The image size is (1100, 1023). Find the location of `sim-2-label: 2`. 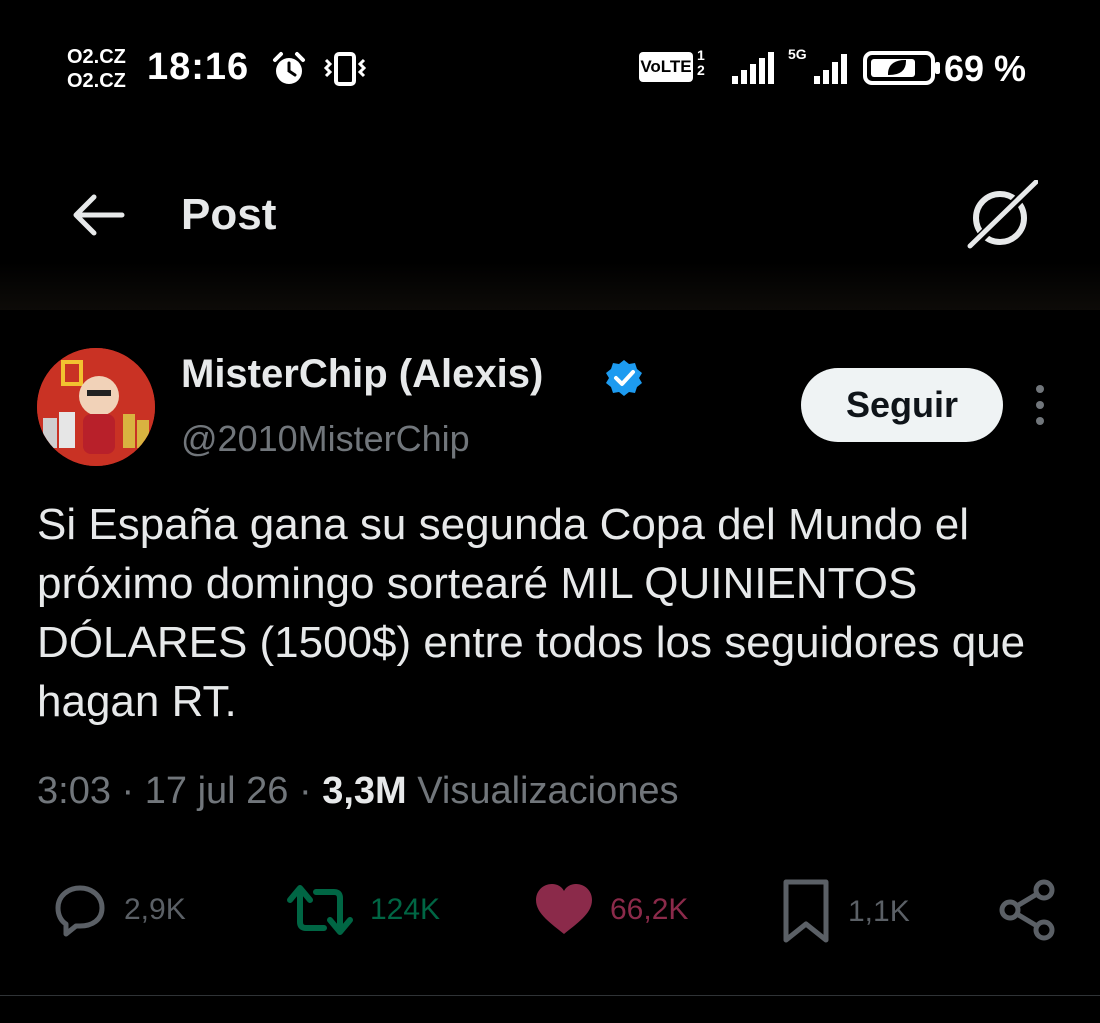

sim-2-label: 2 is located at coordinates (701, 70).